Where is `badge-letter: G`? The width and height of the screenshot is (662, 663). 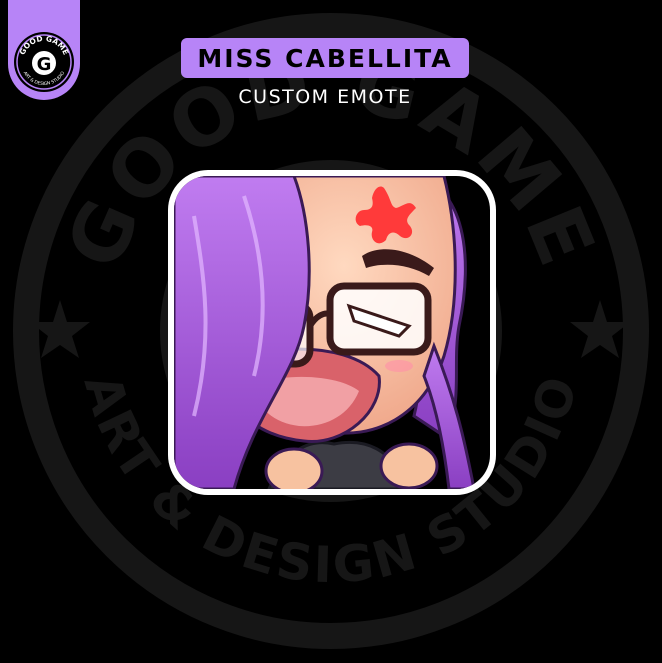 badge-letter: G is located at coordinates (44, 64).